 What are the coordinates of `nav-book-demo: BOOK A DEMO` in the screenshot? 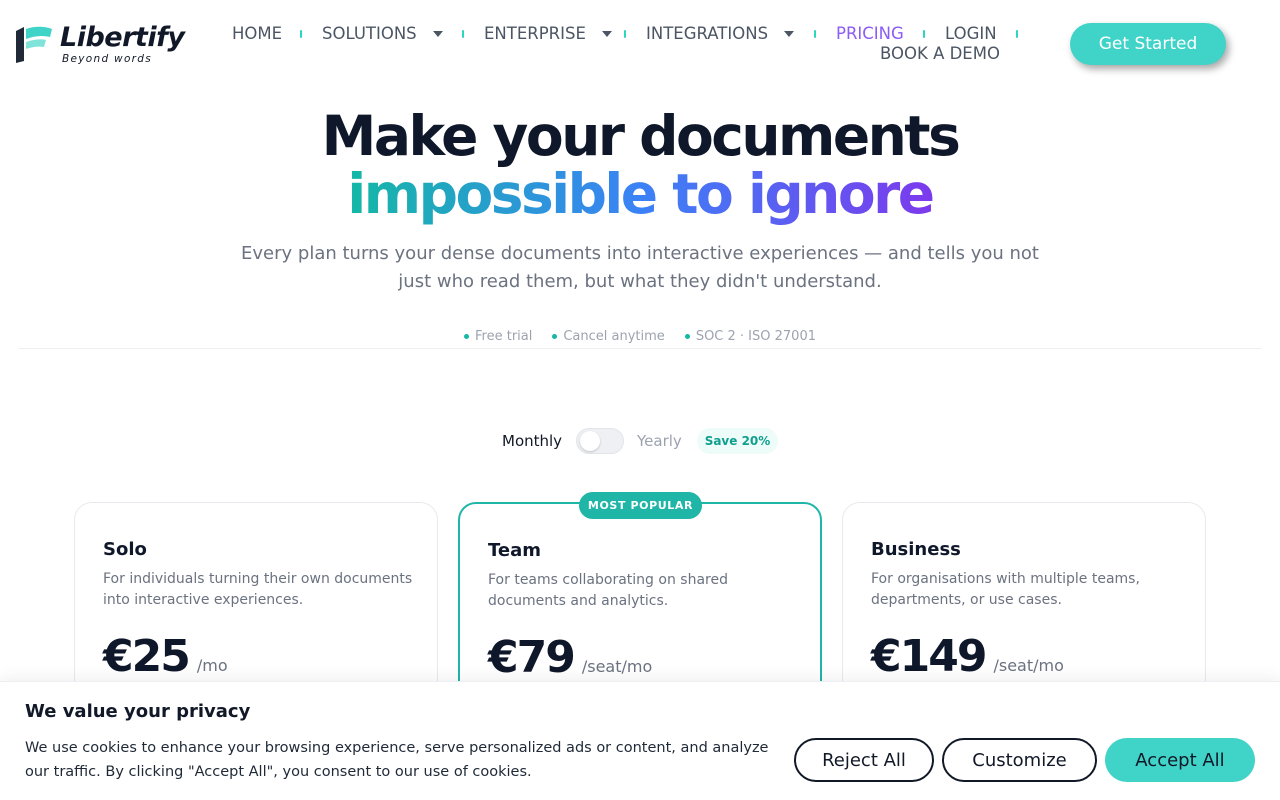 It's located at (940, 53).